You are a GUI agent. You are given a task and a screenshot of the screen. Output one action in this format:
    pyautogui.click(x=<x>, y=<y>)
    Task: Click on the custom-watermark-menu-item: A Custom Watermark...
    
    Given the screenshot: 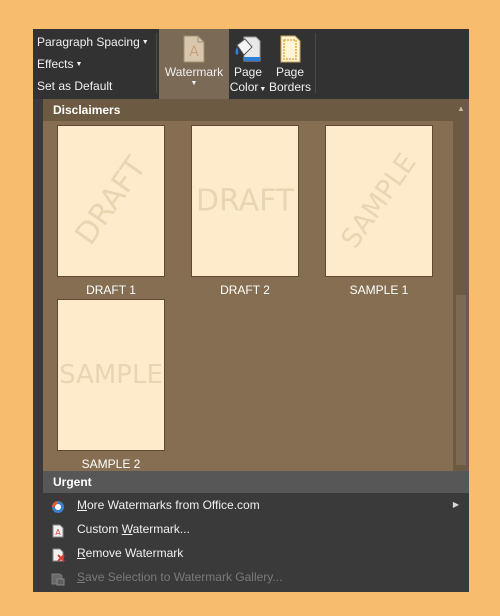 What is the action you would take?
    pyautogui.click(x=256, y=529)
    